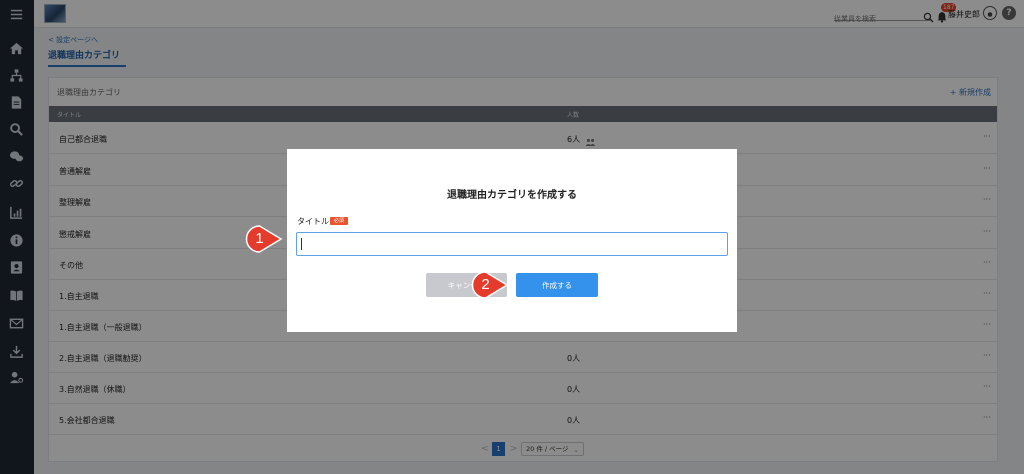 Image resolution: width=1024 pixels, height=474 pixels. Describe the element at coordinates (339, 221) in the screenshot. I see `required-badge: 必須` at that location.